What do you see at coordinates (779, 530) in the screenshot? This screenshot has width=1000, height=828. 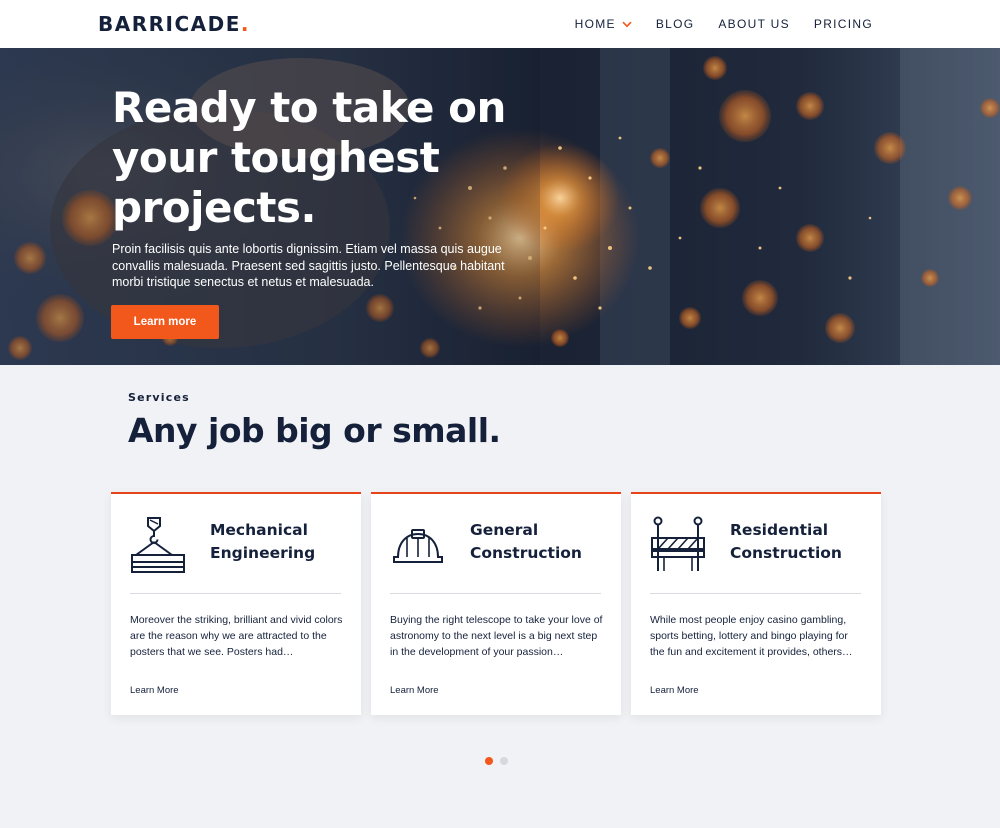 I see `card-title-line: Residential` at bounding box center [779, 530].